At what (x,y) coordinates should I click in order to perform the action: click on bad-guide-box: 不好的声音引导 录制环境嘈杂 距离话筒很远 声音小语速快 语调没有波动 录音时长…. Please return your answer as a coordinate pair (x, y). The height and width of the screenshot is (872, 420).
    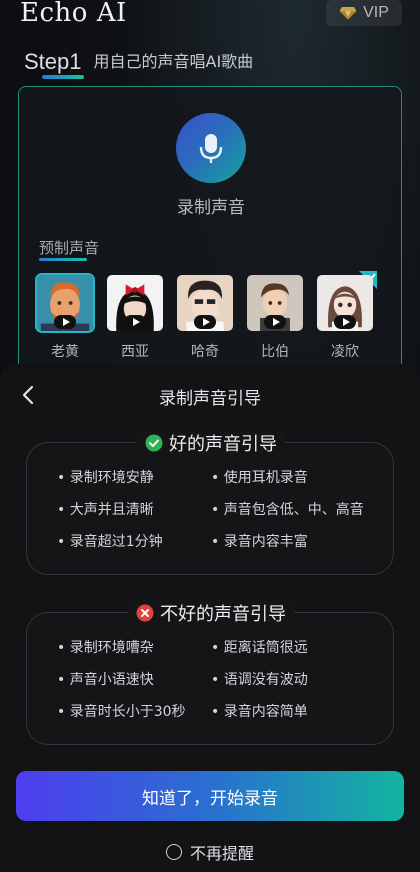
    Looking at the image, I should click on (210, 672).